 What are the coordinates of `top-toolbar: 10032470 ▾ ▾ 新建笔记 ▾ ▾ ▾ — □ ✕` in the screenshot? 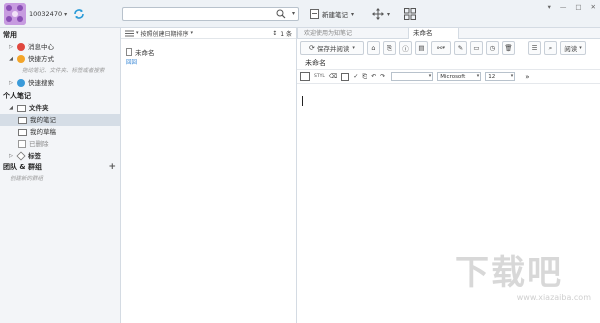 It's located at (300, 14).